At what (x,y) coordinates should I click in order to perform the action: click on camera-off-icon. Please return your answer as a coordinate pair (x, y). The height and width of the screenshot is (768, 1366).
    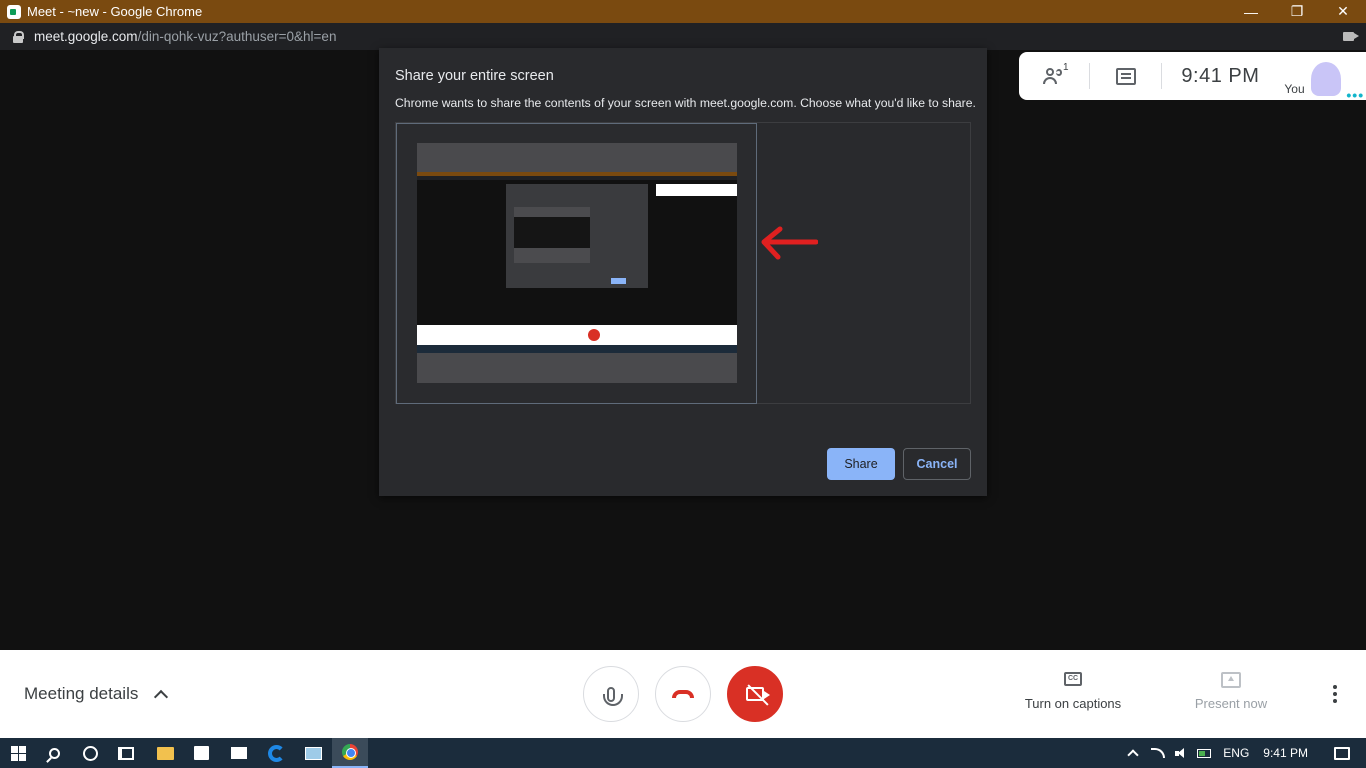
    Looking at the image, I should click on (758, 694).